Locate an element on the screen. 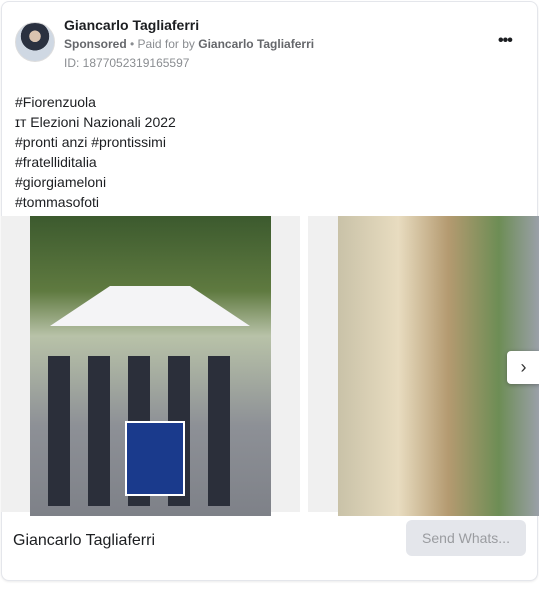  avatar is located at coordinates (35, 42).